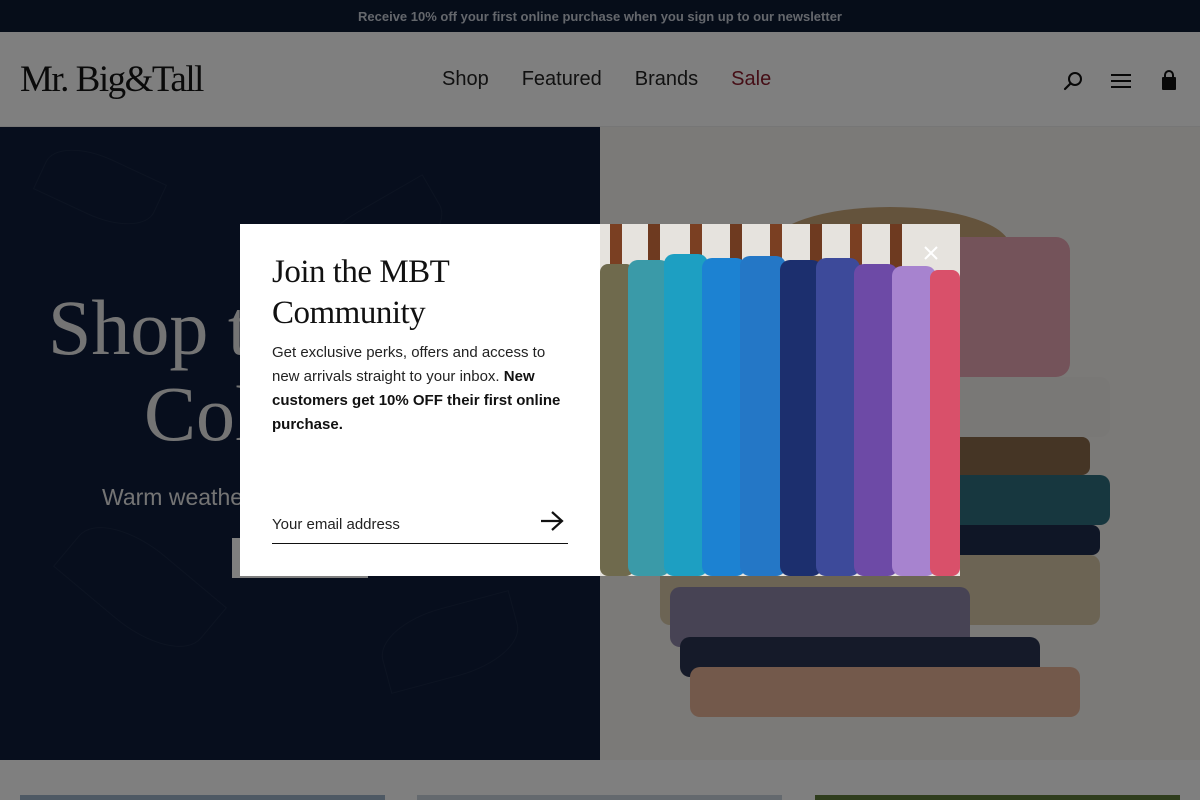 This screenshot has width=1200, height=800. I want to click on close-button, so click(931, 253).